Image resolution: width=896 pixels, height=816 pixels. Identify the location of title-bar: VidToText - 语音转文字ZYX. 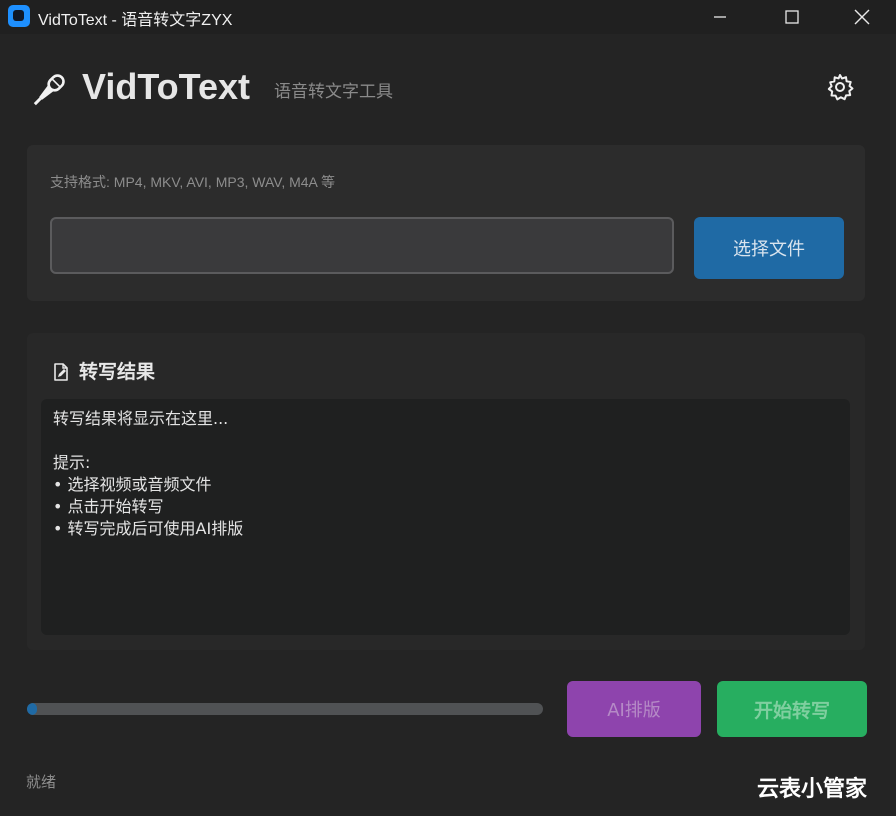
(448, 17).